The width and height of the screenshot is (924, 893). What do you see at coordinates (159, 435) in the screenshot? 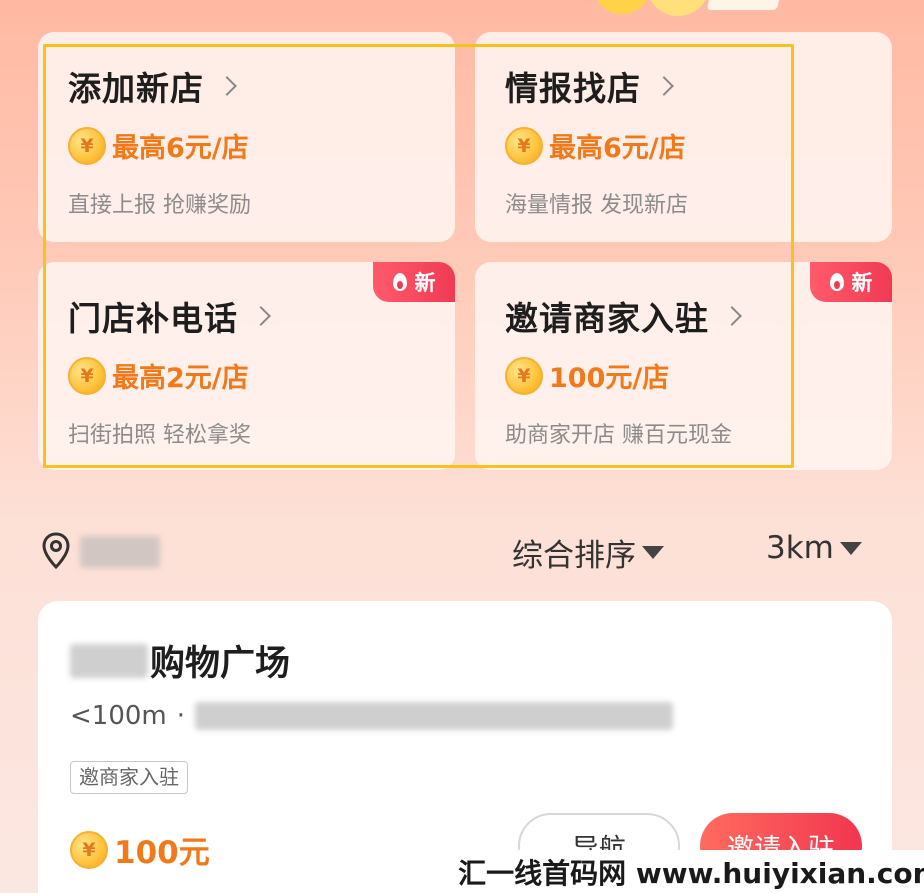
I see `task-description: 扫街拍照 轻松拿奖` at bounding box center [159, 435].